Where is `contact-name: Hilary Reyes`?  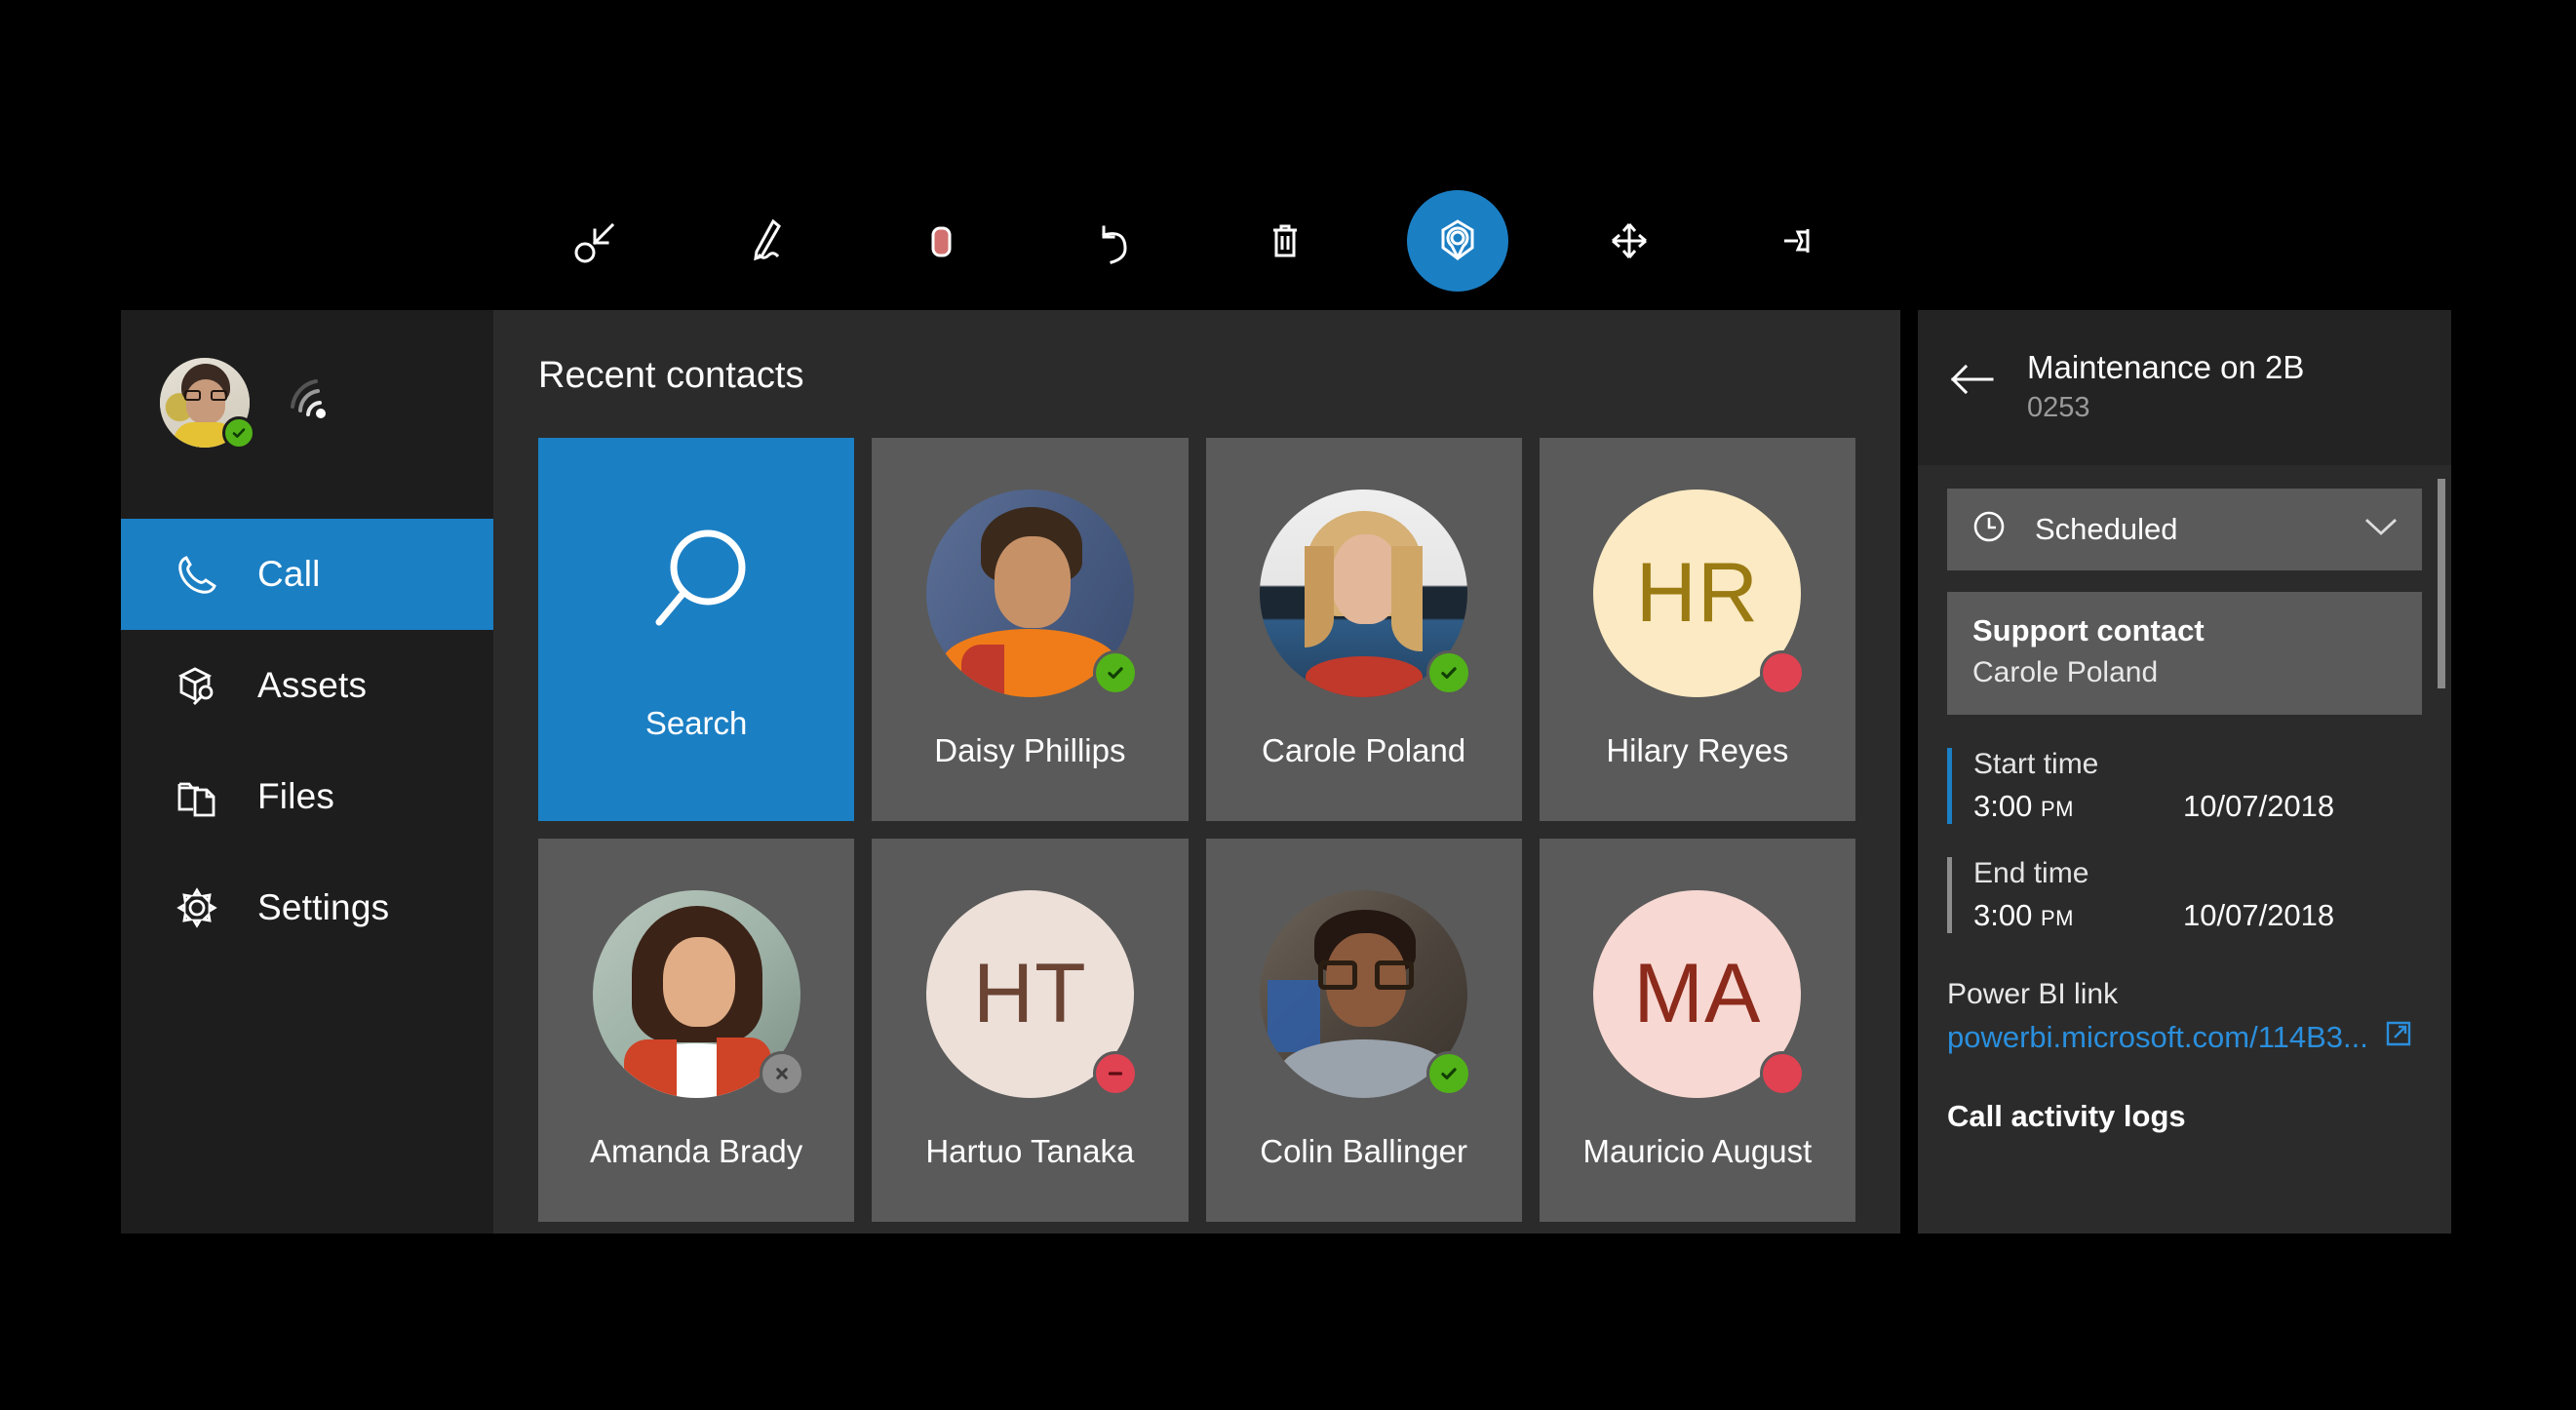 contact-name: Hilary Reyes is located at coordinates (1697, 750).